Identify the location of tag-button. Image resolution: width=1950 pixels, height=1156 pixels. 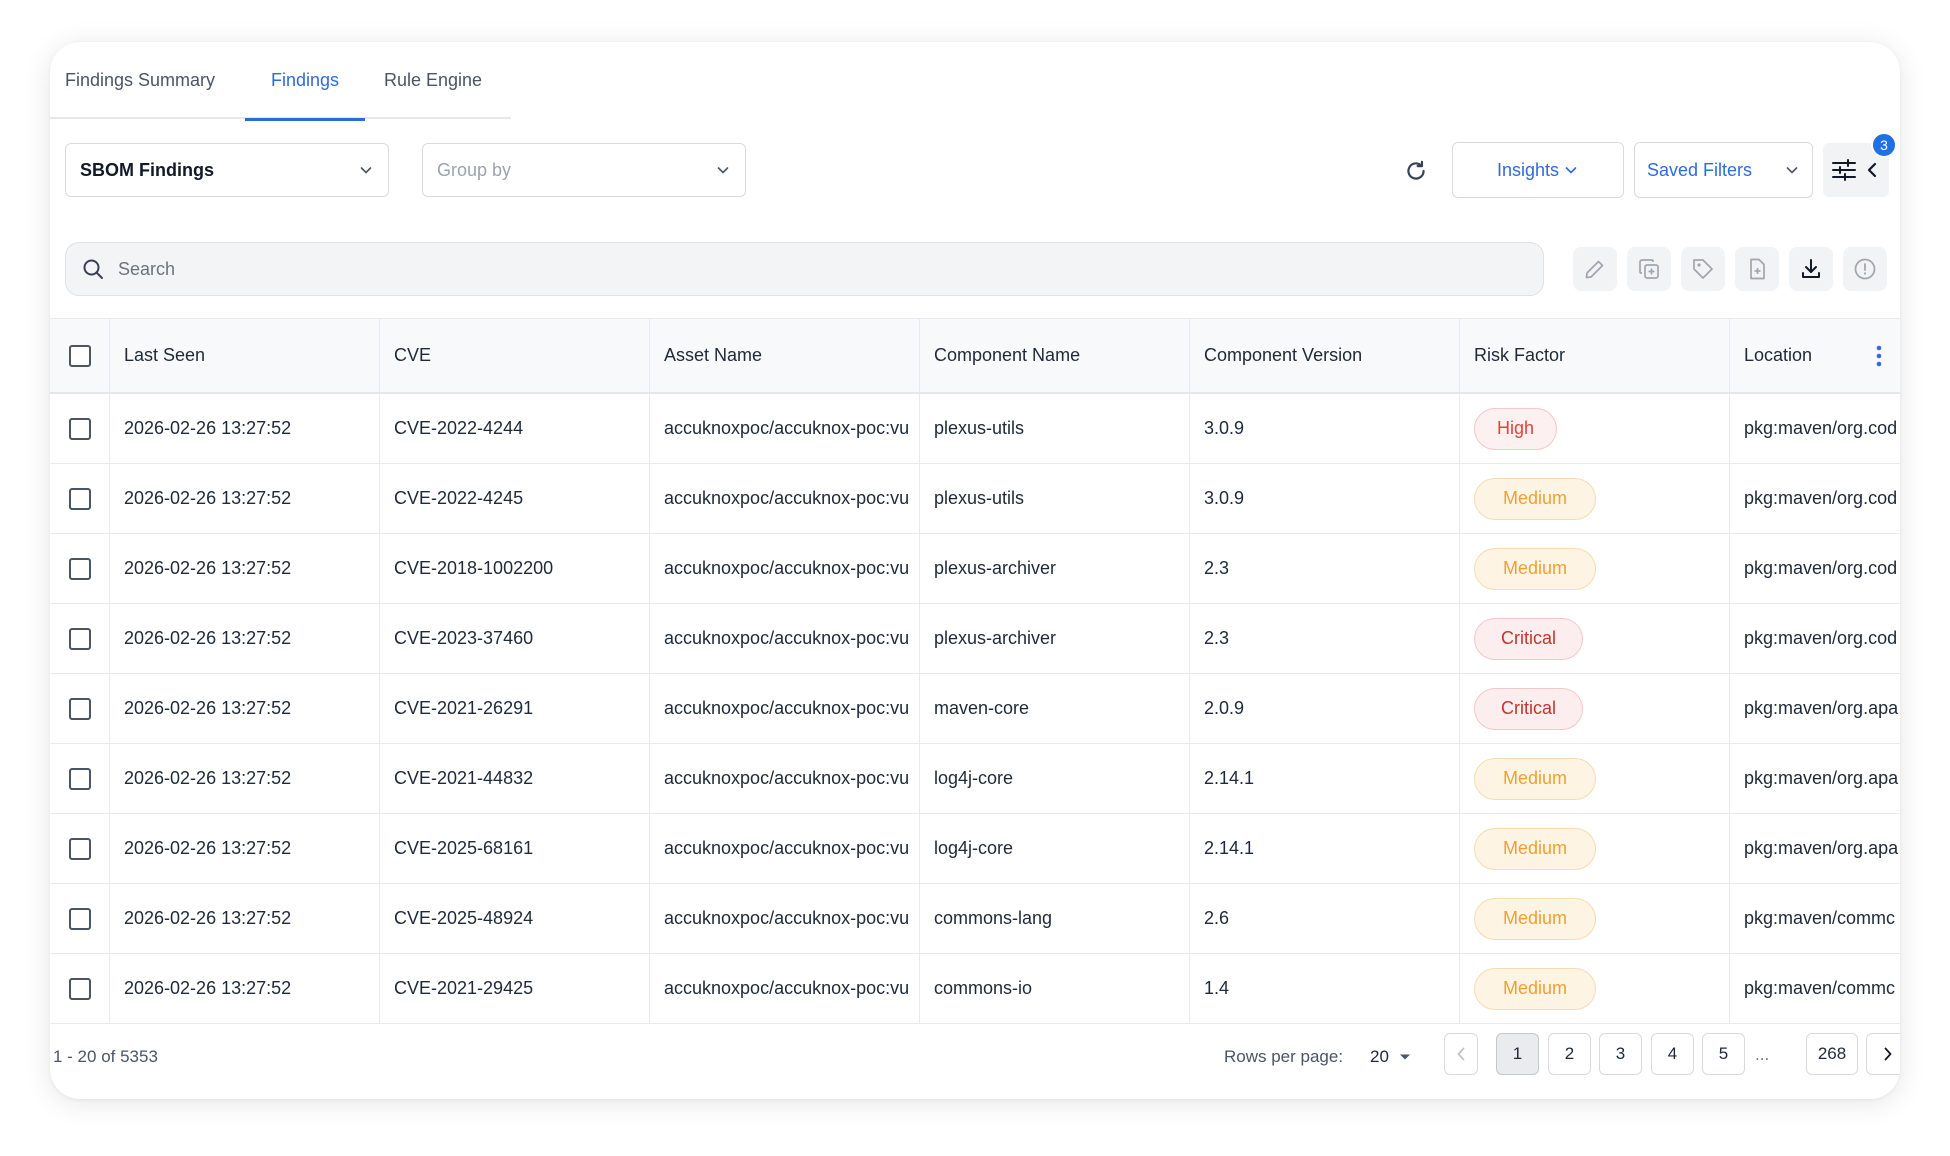
(1703, 269).